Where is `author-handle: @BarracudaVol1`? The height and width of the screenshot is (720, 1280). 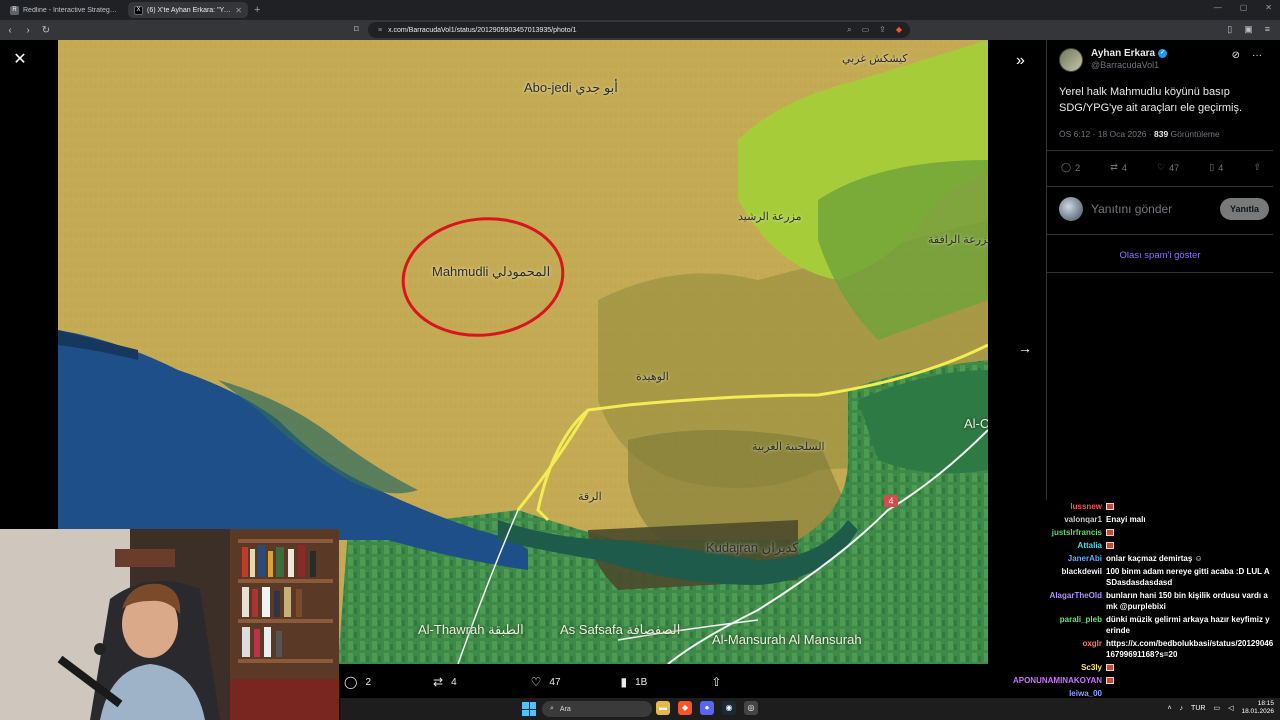 author-handle: @BarracudaVol1 is located at coordinates (1129, 65).